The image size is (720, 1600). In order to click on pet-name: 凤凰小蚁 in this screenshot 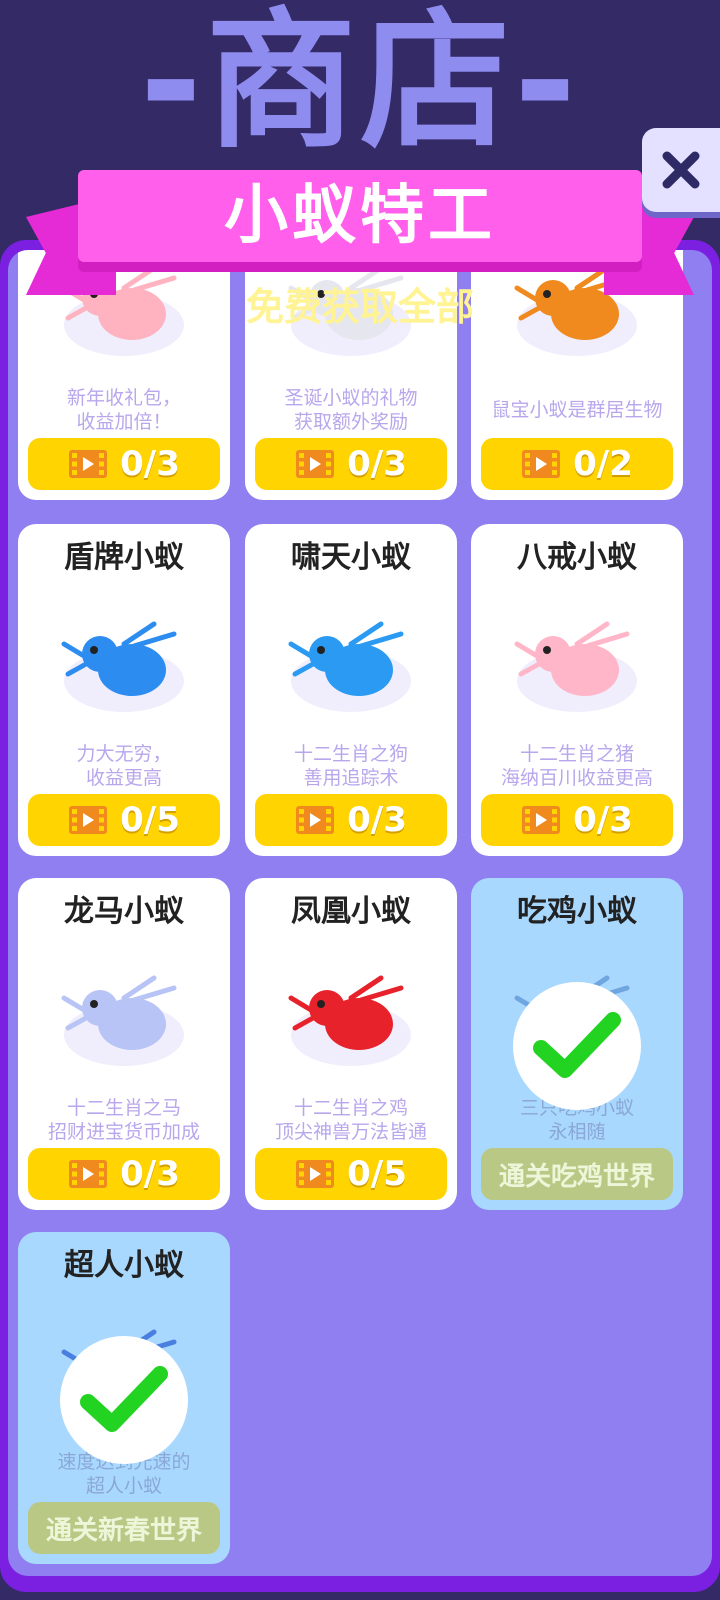, I will do `click(351, 911)`.